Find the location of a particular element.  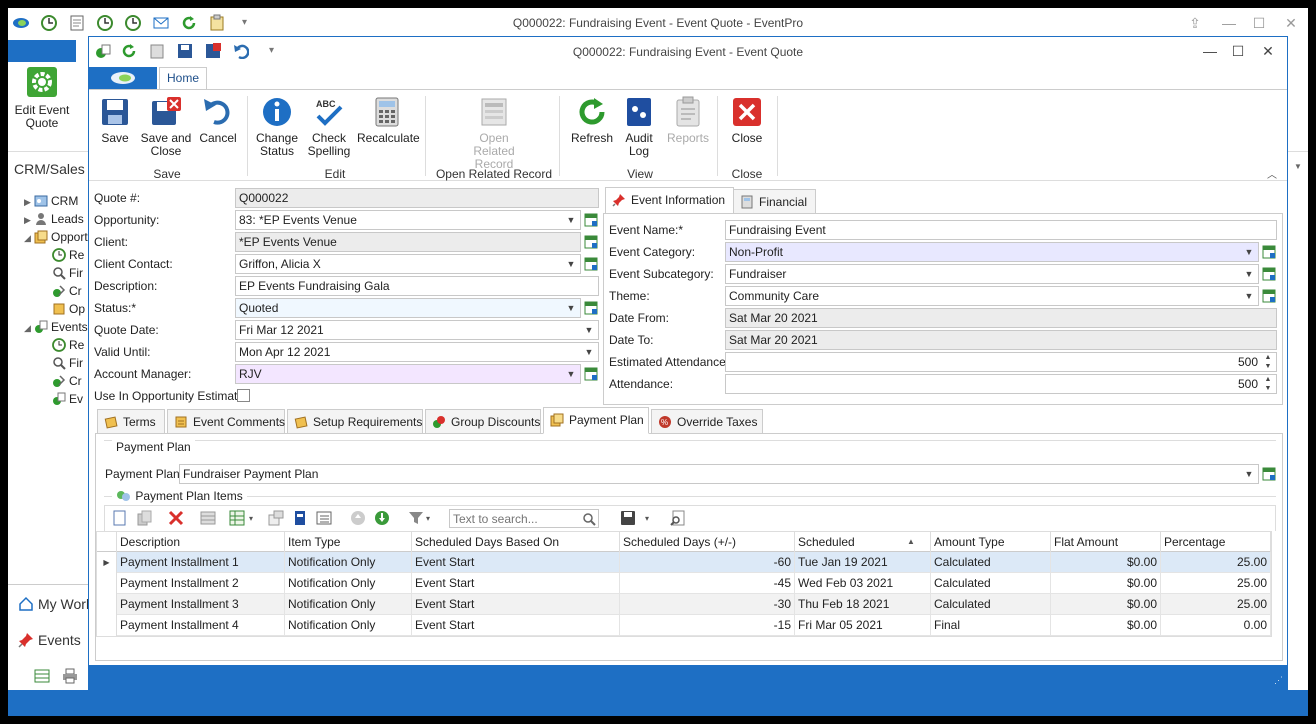

minimize-button: — is located at coordinates (1229, 23).